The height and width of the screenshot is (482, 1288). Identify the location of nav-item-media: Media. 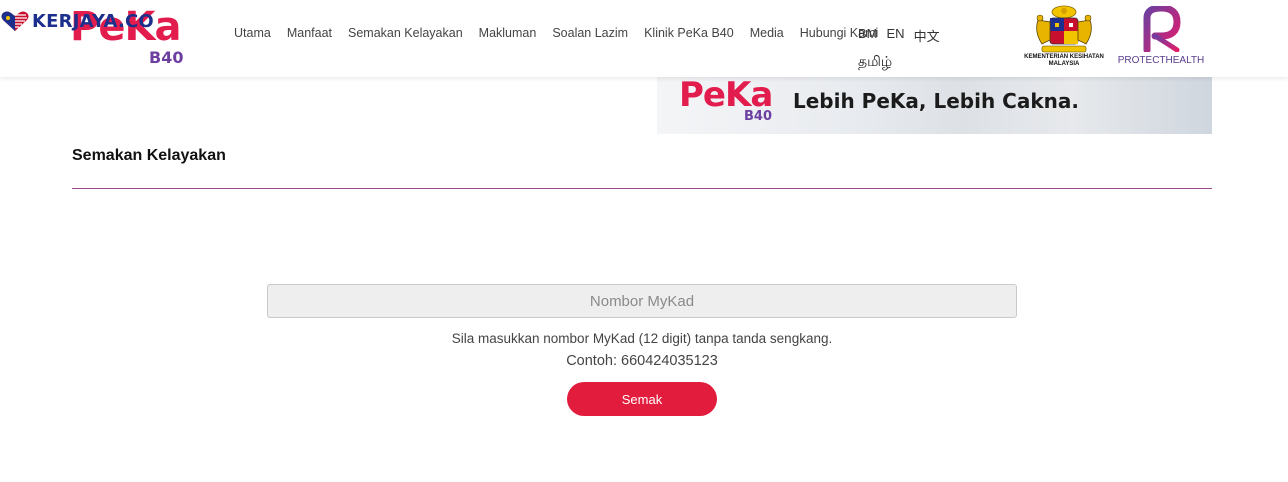
(767, 33).